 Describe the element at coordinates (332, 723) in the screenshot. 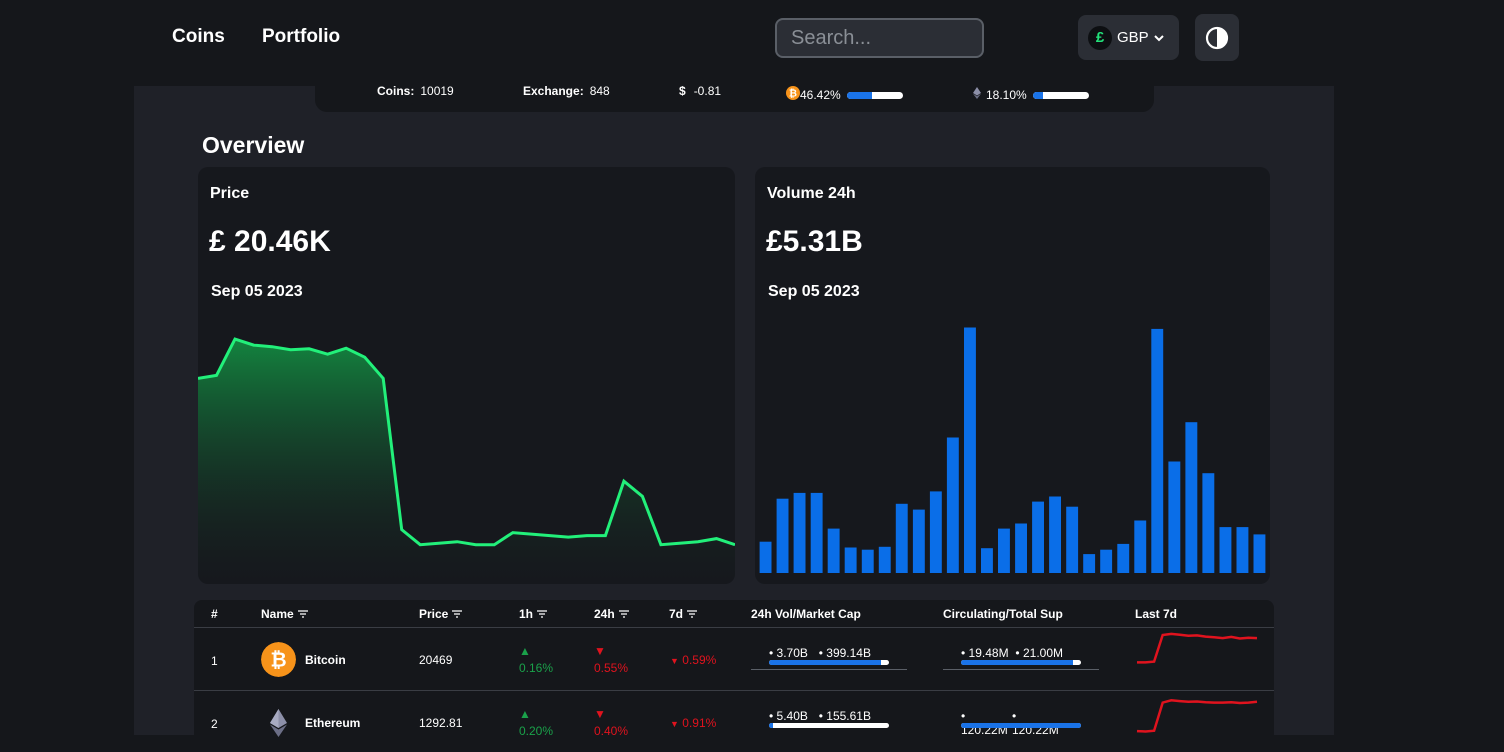

I see `row-coin-name: Ethereum` at that location.